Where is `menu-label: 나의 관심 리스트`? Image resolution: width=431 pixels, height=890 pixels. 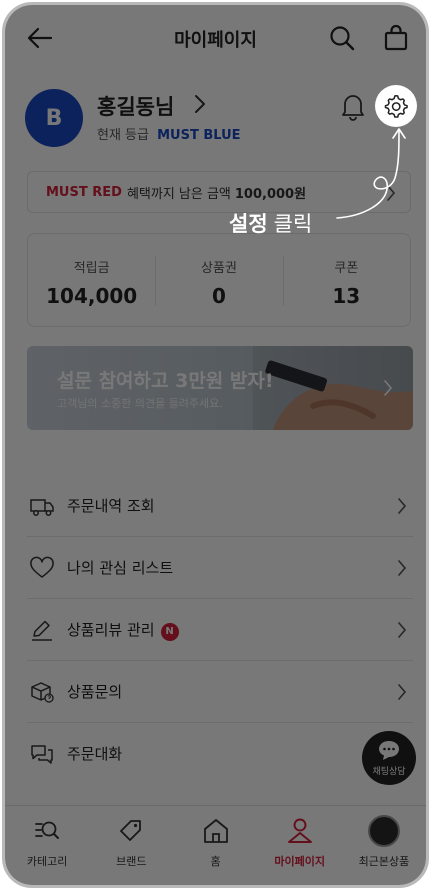
menu-label: 나의 관심 리스트 is located at coordinates (120, 568).